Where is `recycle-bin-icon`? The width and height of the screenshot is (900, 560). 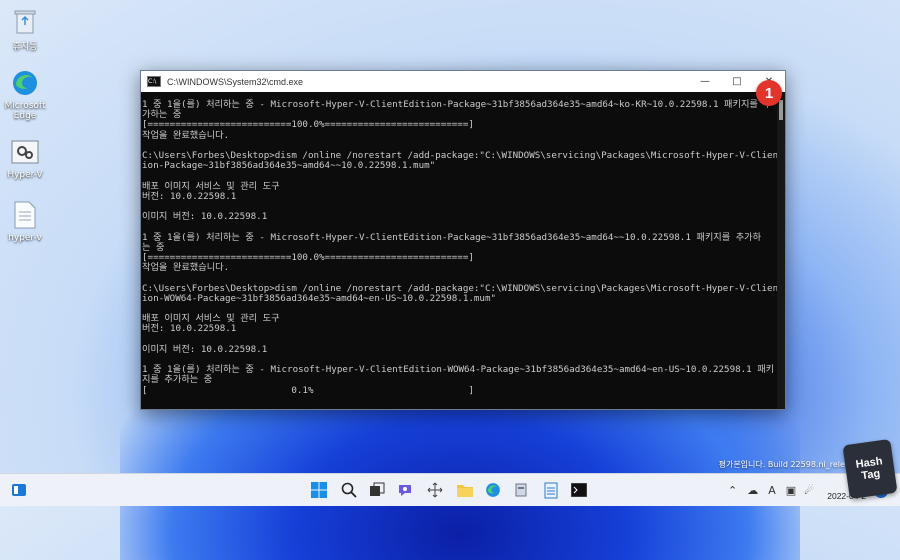
recycle-bin-icon is located at coordinates (25, 21).